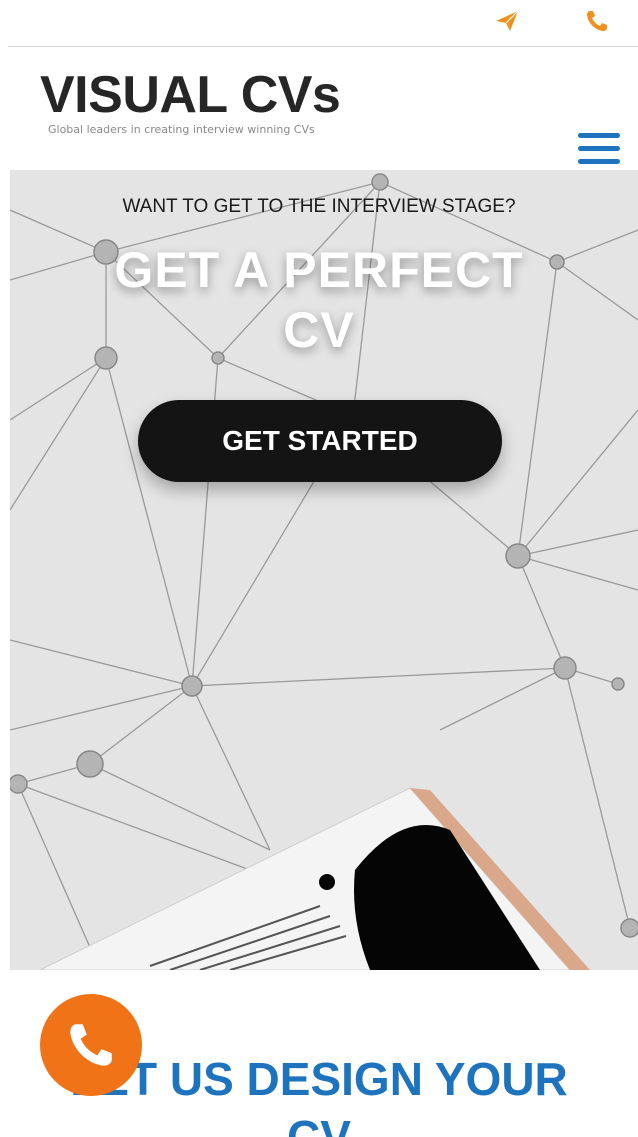 This screenshot has height=1137, width=638. What do you see at coordinates (319, 330) in the screenshot?
I see `hero-headline-line2: CV` at bounding box center [319, 330].